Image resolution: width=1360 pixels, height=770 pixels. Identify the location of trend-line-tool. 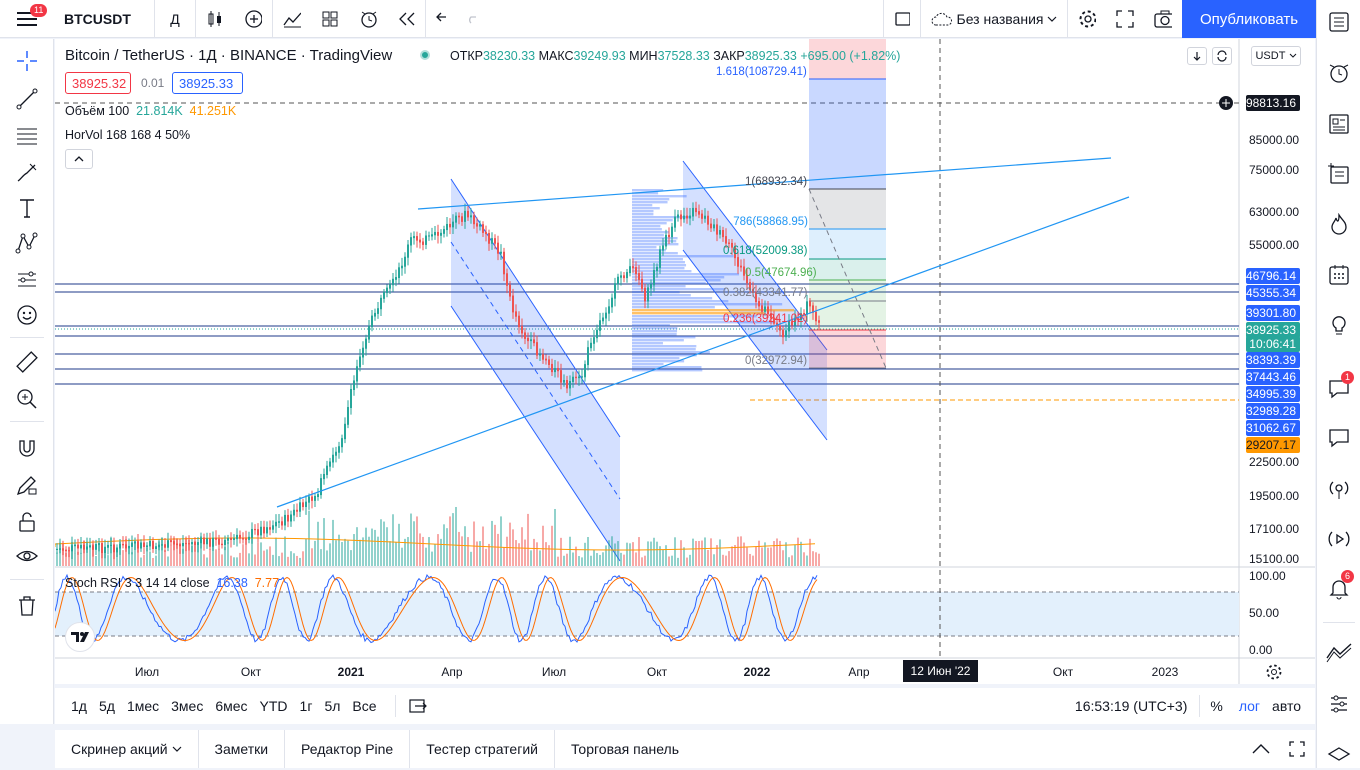
(27, 99).